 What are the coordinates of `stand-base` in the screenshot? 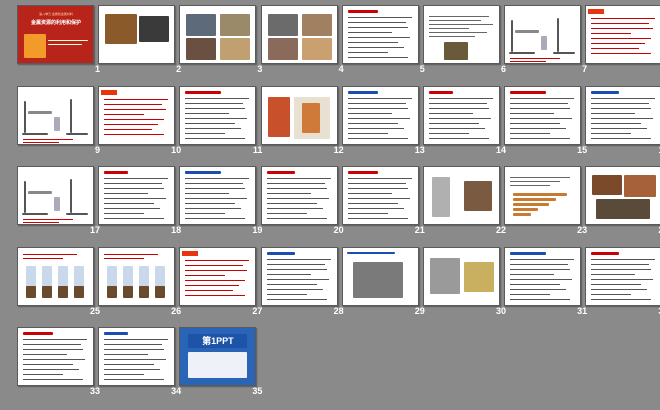 It's located at (564, 53).